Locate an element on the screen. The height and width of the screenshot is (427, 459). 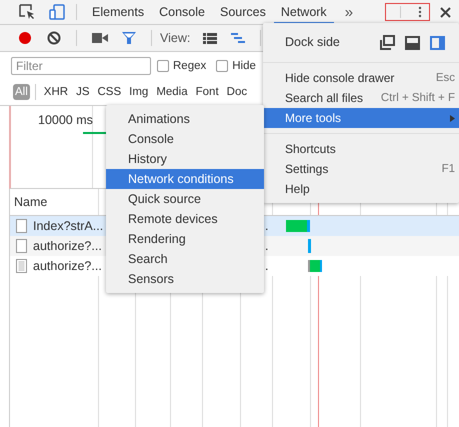
time-tick: 10000 ms is located at coordinates (65, 120).